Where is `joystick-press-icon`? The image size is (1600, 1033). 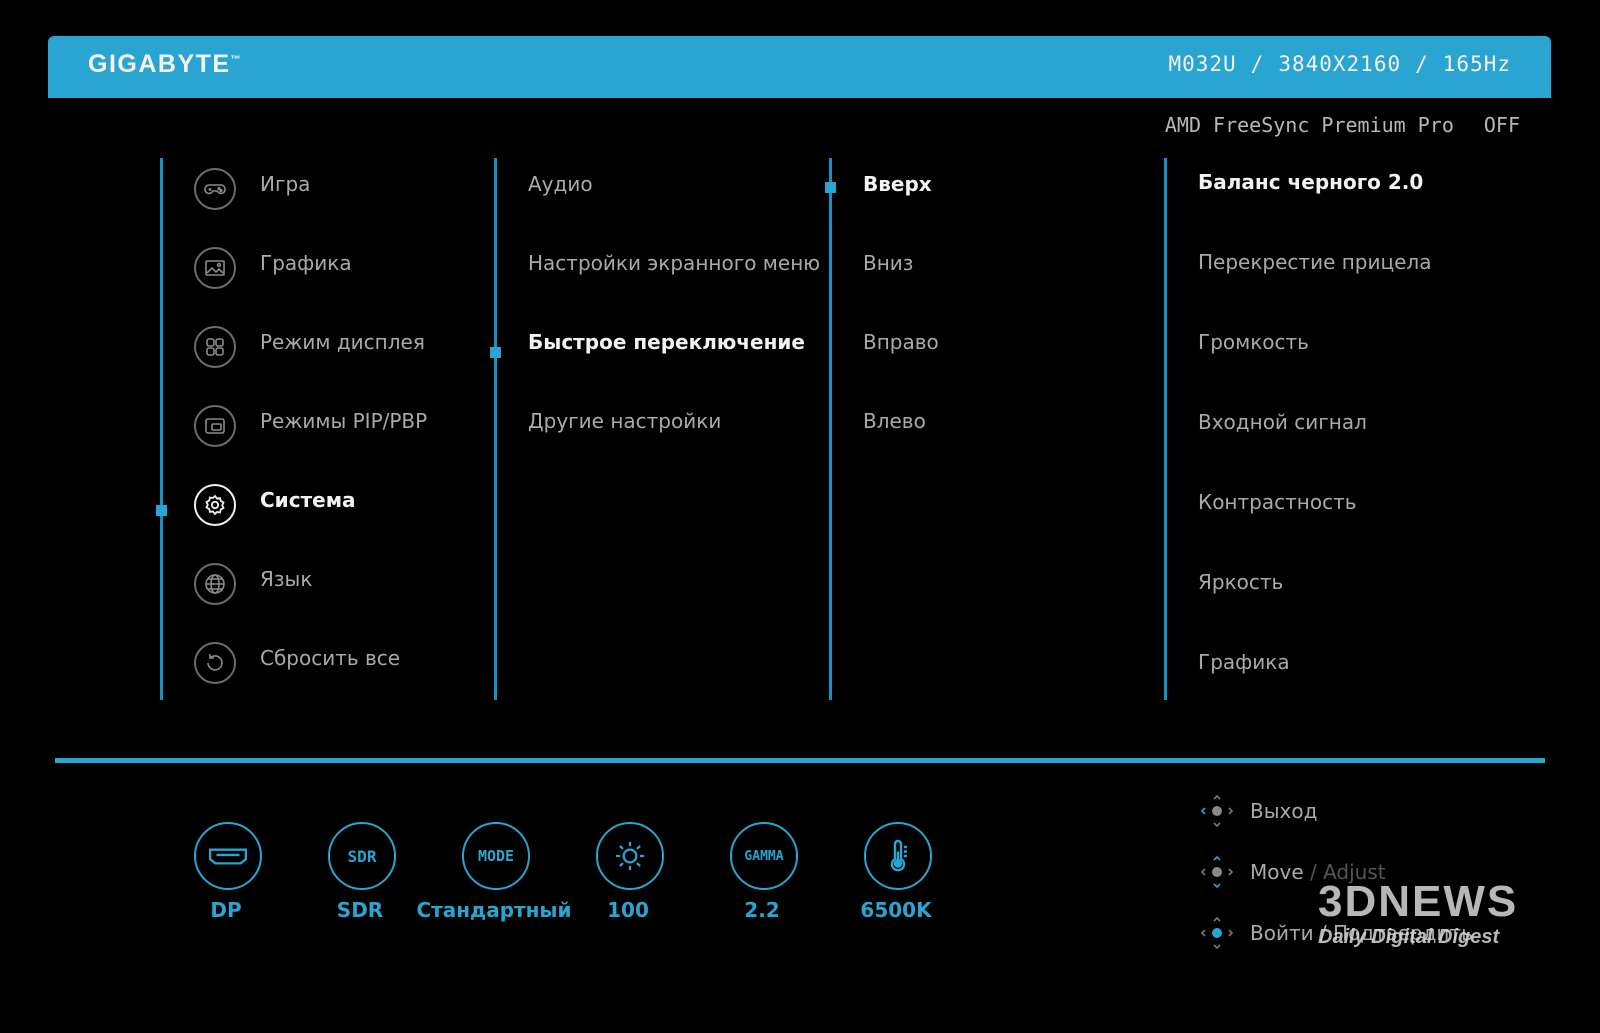 joystick-press-icon is located at coordinates (1217, 933).